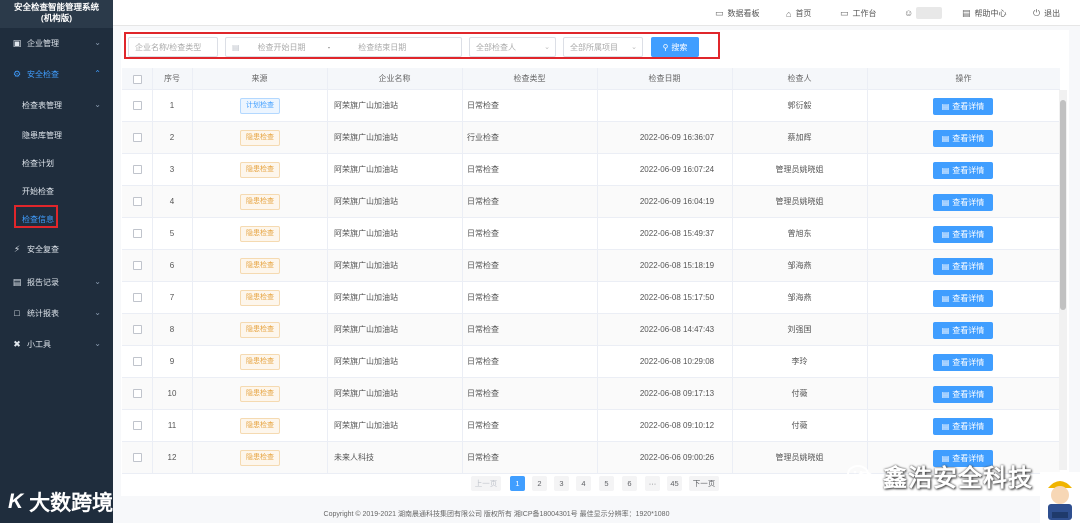 The height and width of the screenshot is (523, 1080). I want to click on sidebar-subitem-plan: 检查计划, so click(56, 163).